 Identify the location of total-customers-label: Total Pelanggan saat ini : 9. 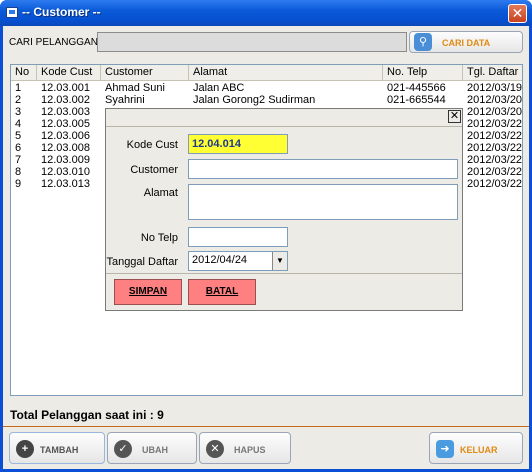
(87, 415).